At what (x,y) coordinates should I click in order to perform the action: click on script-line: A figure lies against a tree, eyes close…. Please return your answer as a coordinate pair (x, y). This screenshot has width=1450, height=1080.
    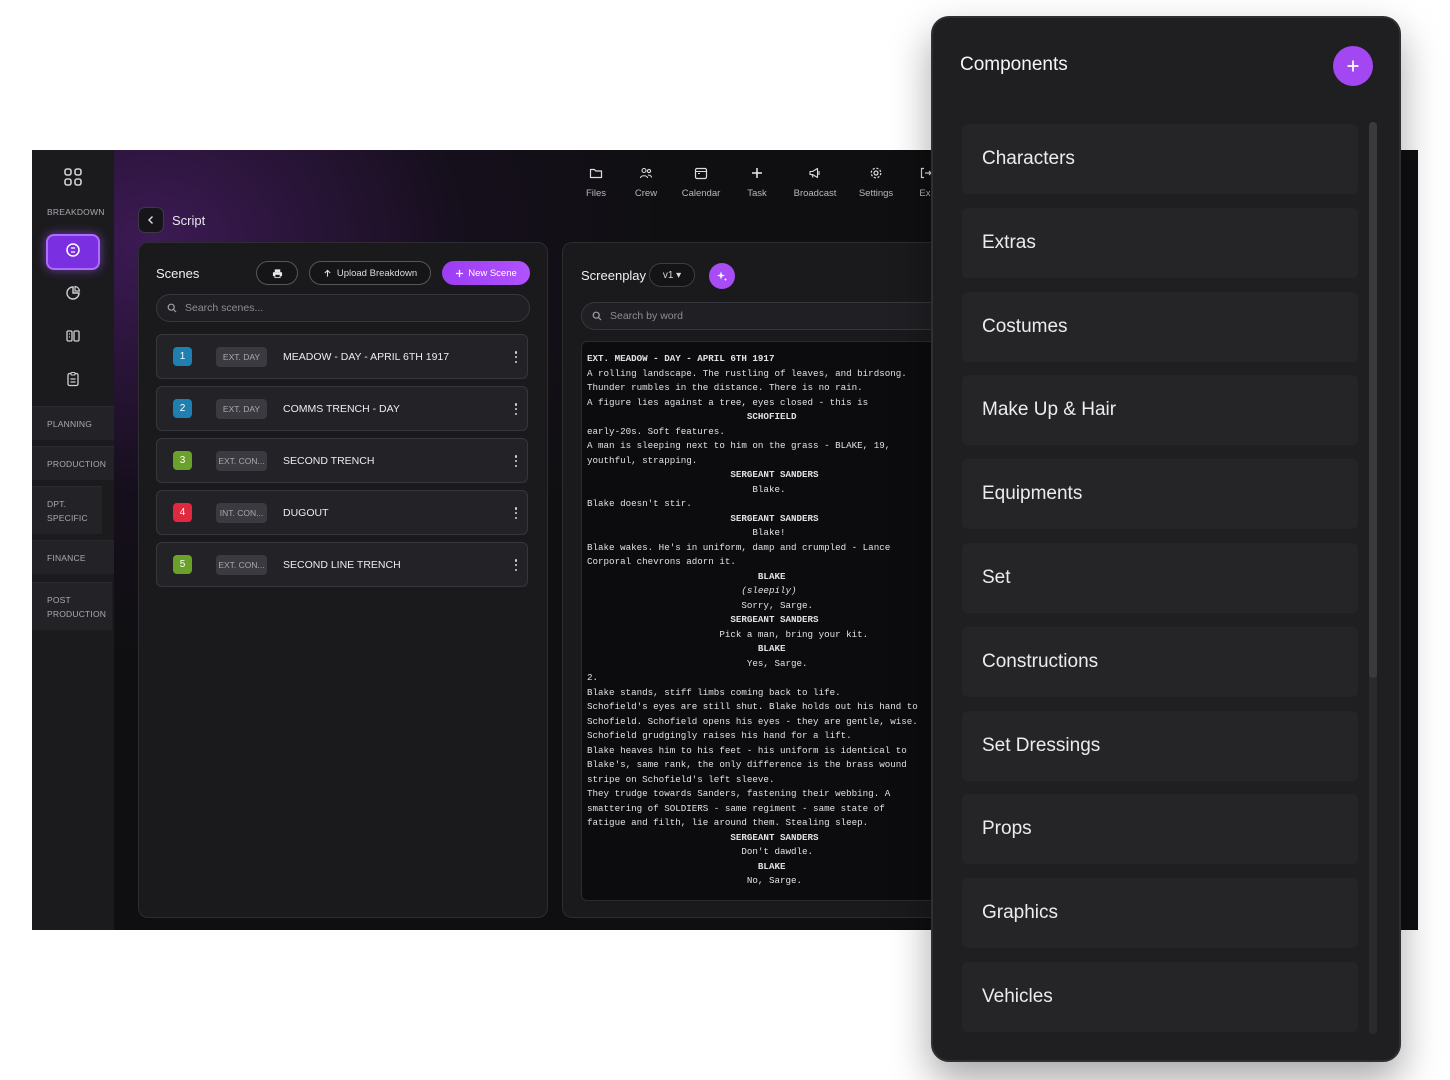
    Looking at the image, I should click on (728, 402).